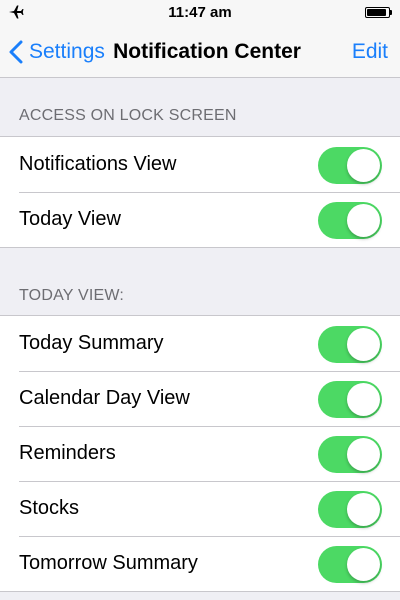  I want to click on row-label: Stocks, so click(49, 508).